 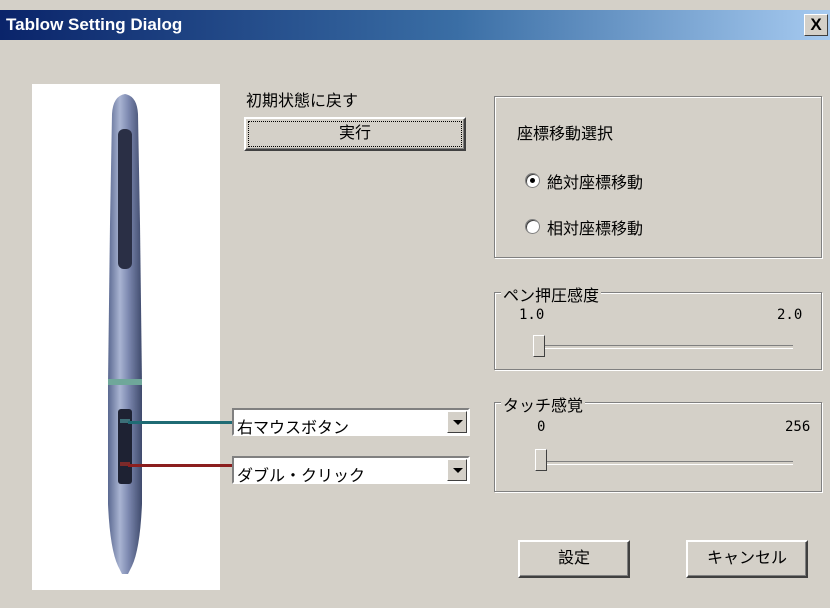 What do you see at coordinates (551, 294) in the screenshot?
I see `pressure-group-title: ペン押圧感度` at bounding box center [551, 294].